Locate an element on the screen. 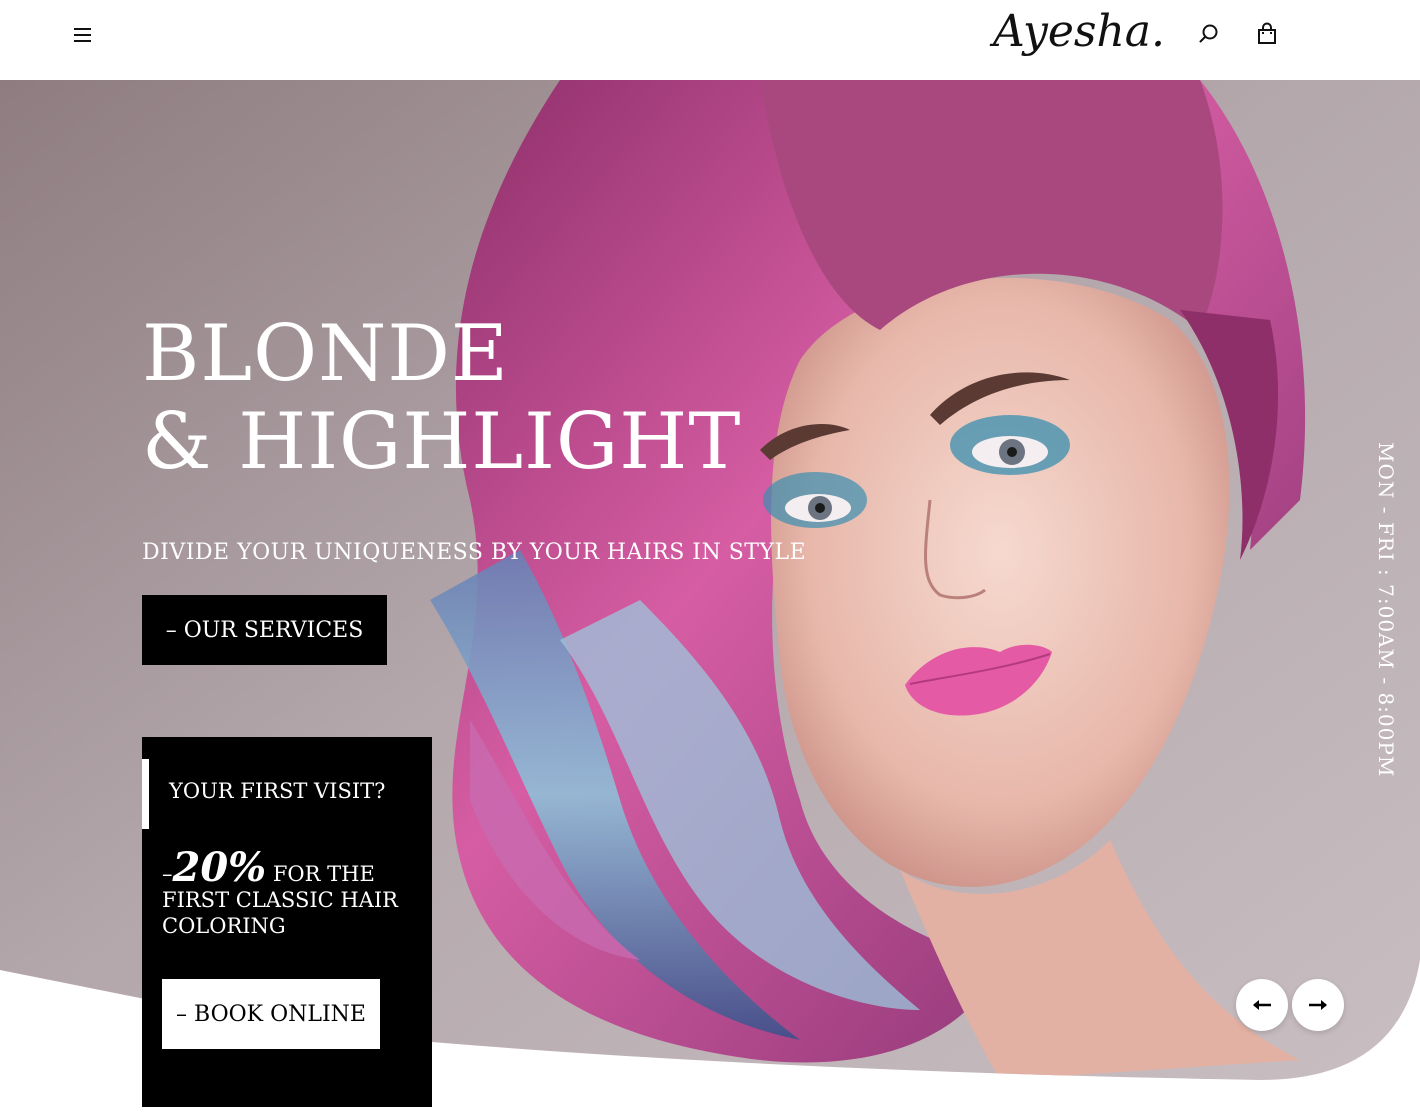 The image size is (1420, 1114). book-online-button: – BOOK ONLINE is located at coordinates (271, 1014).